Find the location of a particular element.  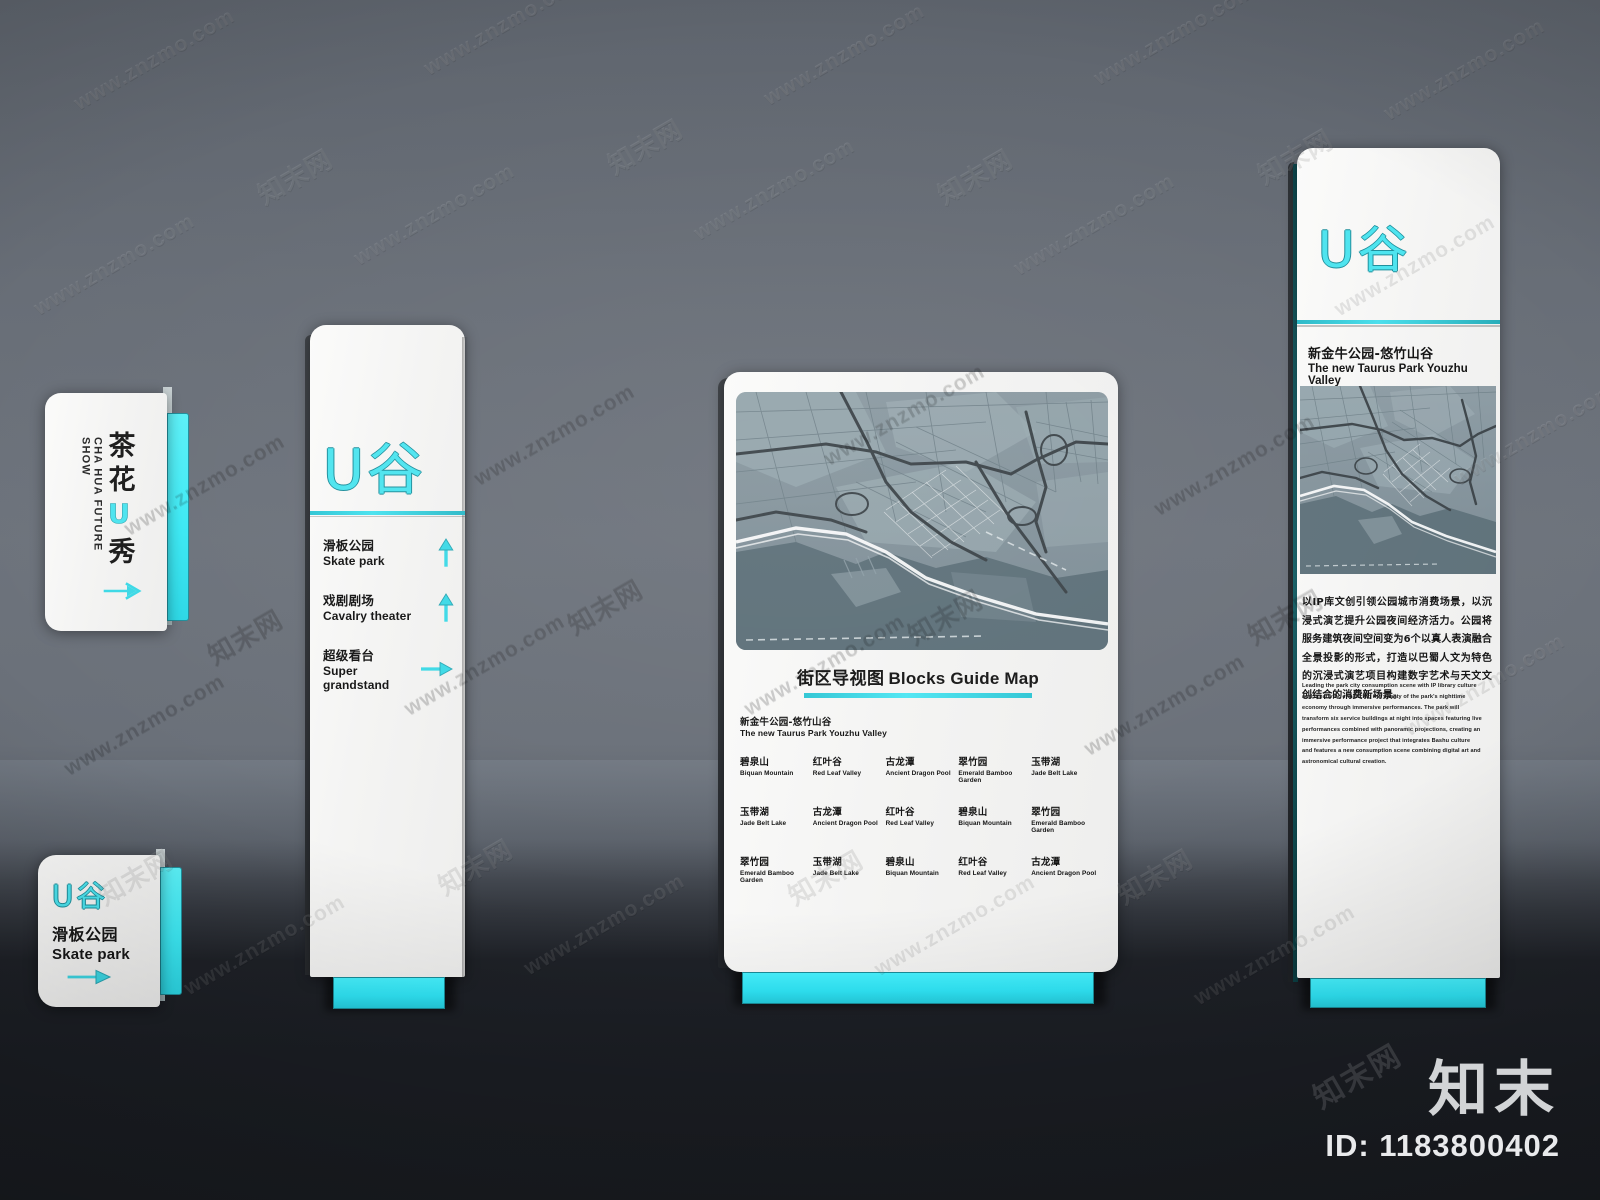

intro-cyan-base is located at coordinates (1398, 993).